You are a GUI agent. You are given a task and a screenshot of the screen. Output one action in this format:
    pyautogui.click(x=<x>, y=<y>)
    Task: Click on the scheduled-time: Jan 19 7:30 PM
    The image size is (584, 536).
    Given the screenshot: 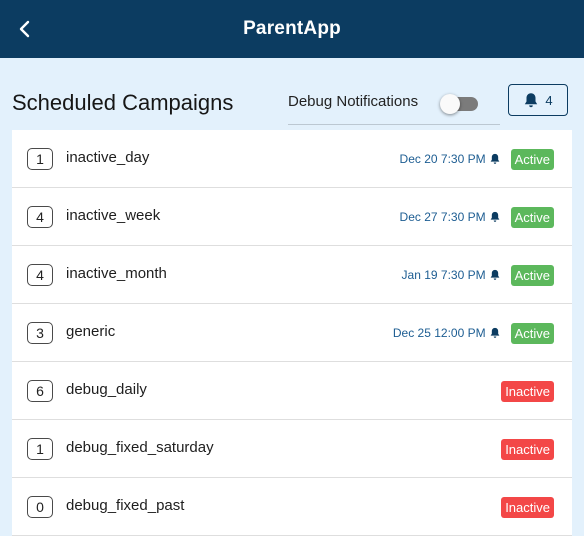 What is the action you would take?
    pyautogui.click(x=443, y=275)
    